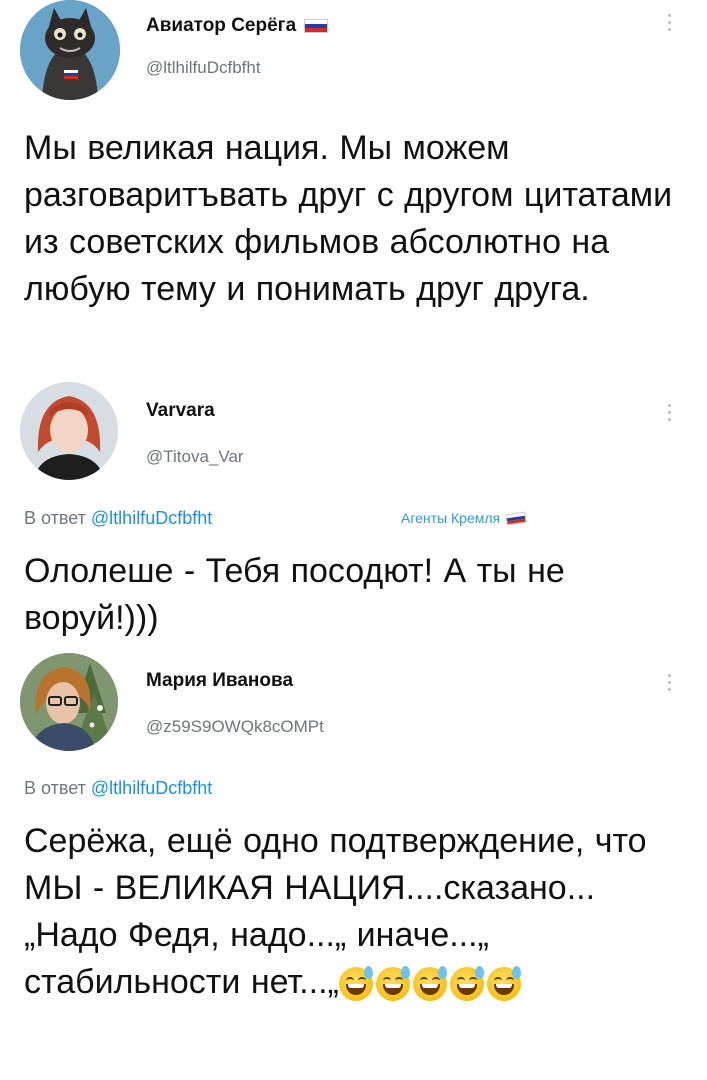 Image resolution: width=707 pixels, height=1080 pixels. Describe the element at coordinates (203, 68) in the screenshot. I see `author-handle: @ltlhilfuDcfbfht` at that location.